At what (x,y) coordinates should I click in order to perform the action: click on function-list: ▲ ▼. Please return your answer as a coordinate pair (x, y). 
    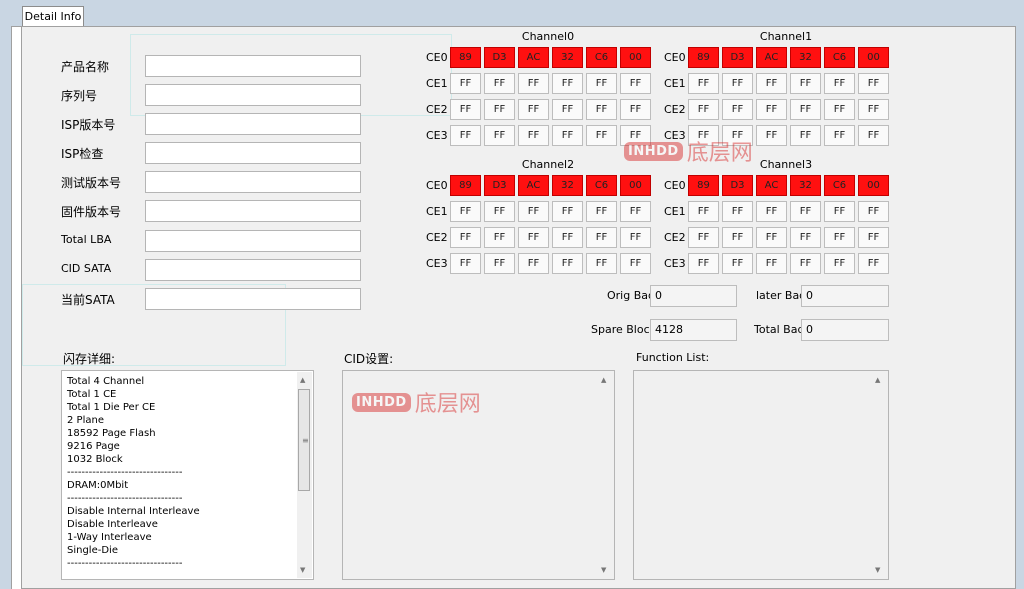
    Looking at the image, I should click on (761, 475).